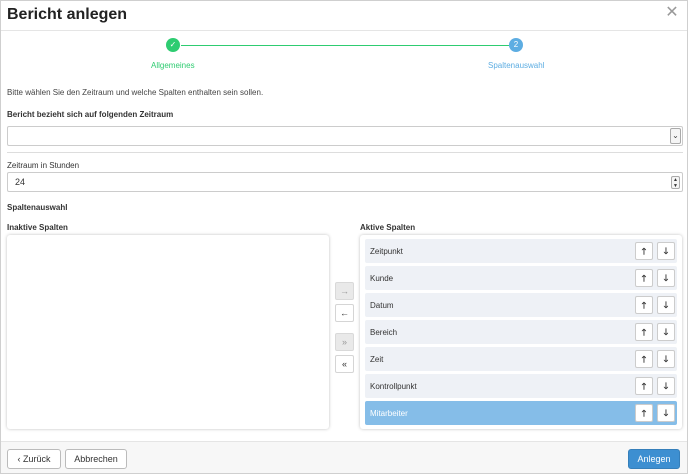 The image size is (688, 474). What do you see at coordinates (344, 16) in the screenshot?
I see `dialog-header: Bericht anlegen ✕` at bounding box center [344, 16].